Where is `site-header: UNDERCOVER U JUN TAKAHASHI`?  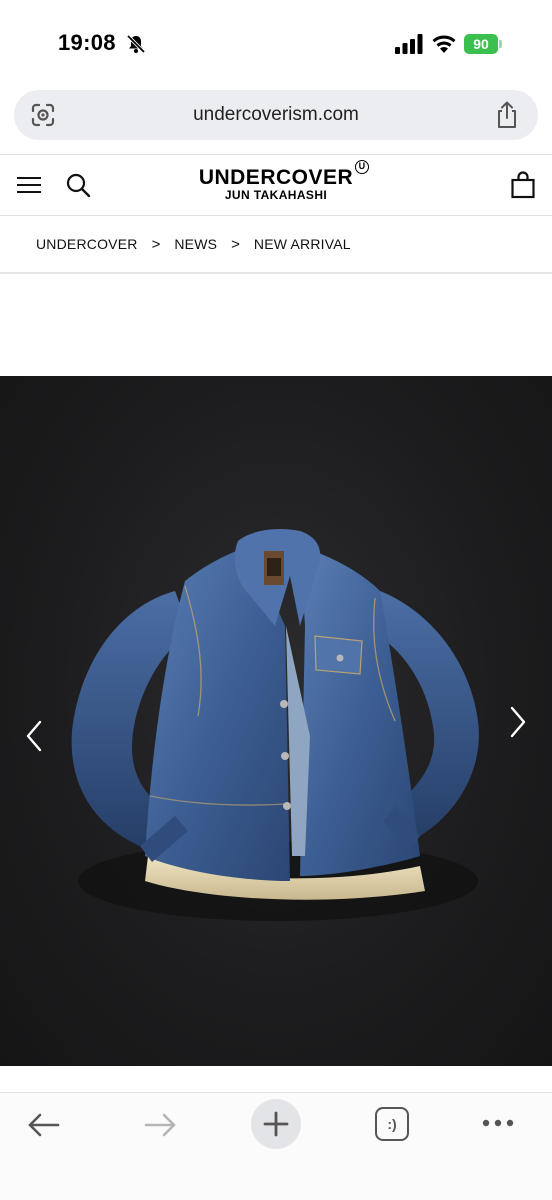 site-header: UNDERCOVER U JUN TAKAHASHI is located at coordinates (276, 185).